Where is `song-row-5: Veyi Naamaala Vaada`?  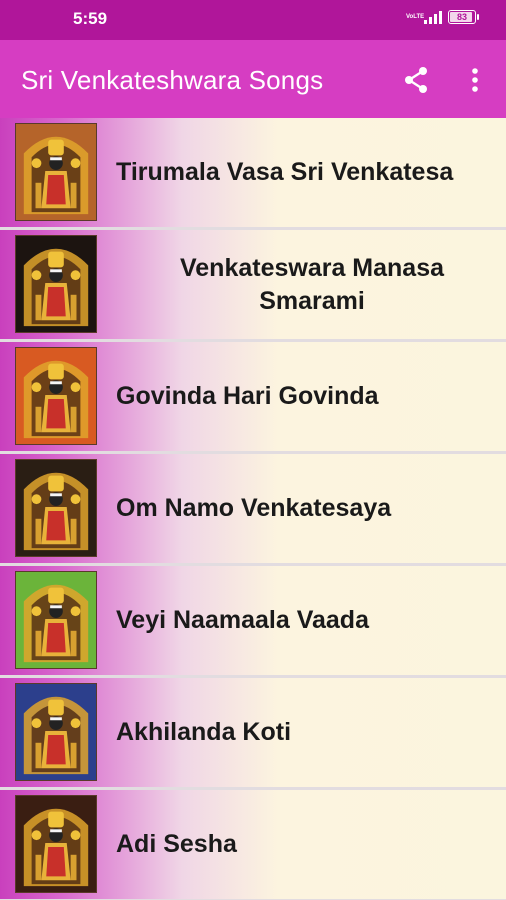 song-row-5: Veyi Naamaala Vaada is located at coordinates (253, 622).